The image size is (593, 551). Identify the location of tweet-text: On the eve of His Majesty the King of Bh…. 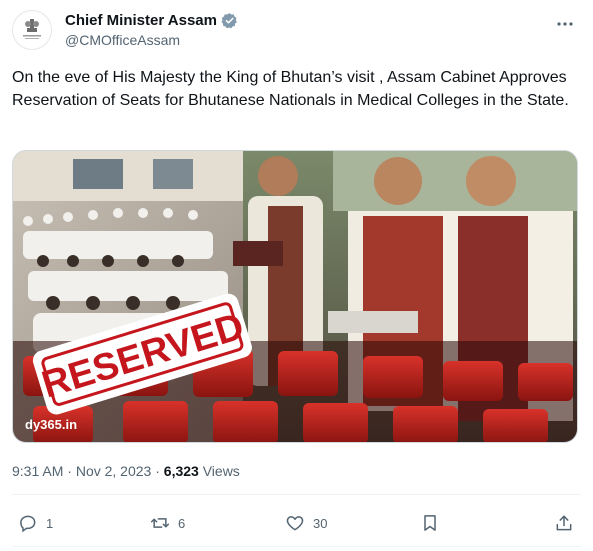
(290, 89).